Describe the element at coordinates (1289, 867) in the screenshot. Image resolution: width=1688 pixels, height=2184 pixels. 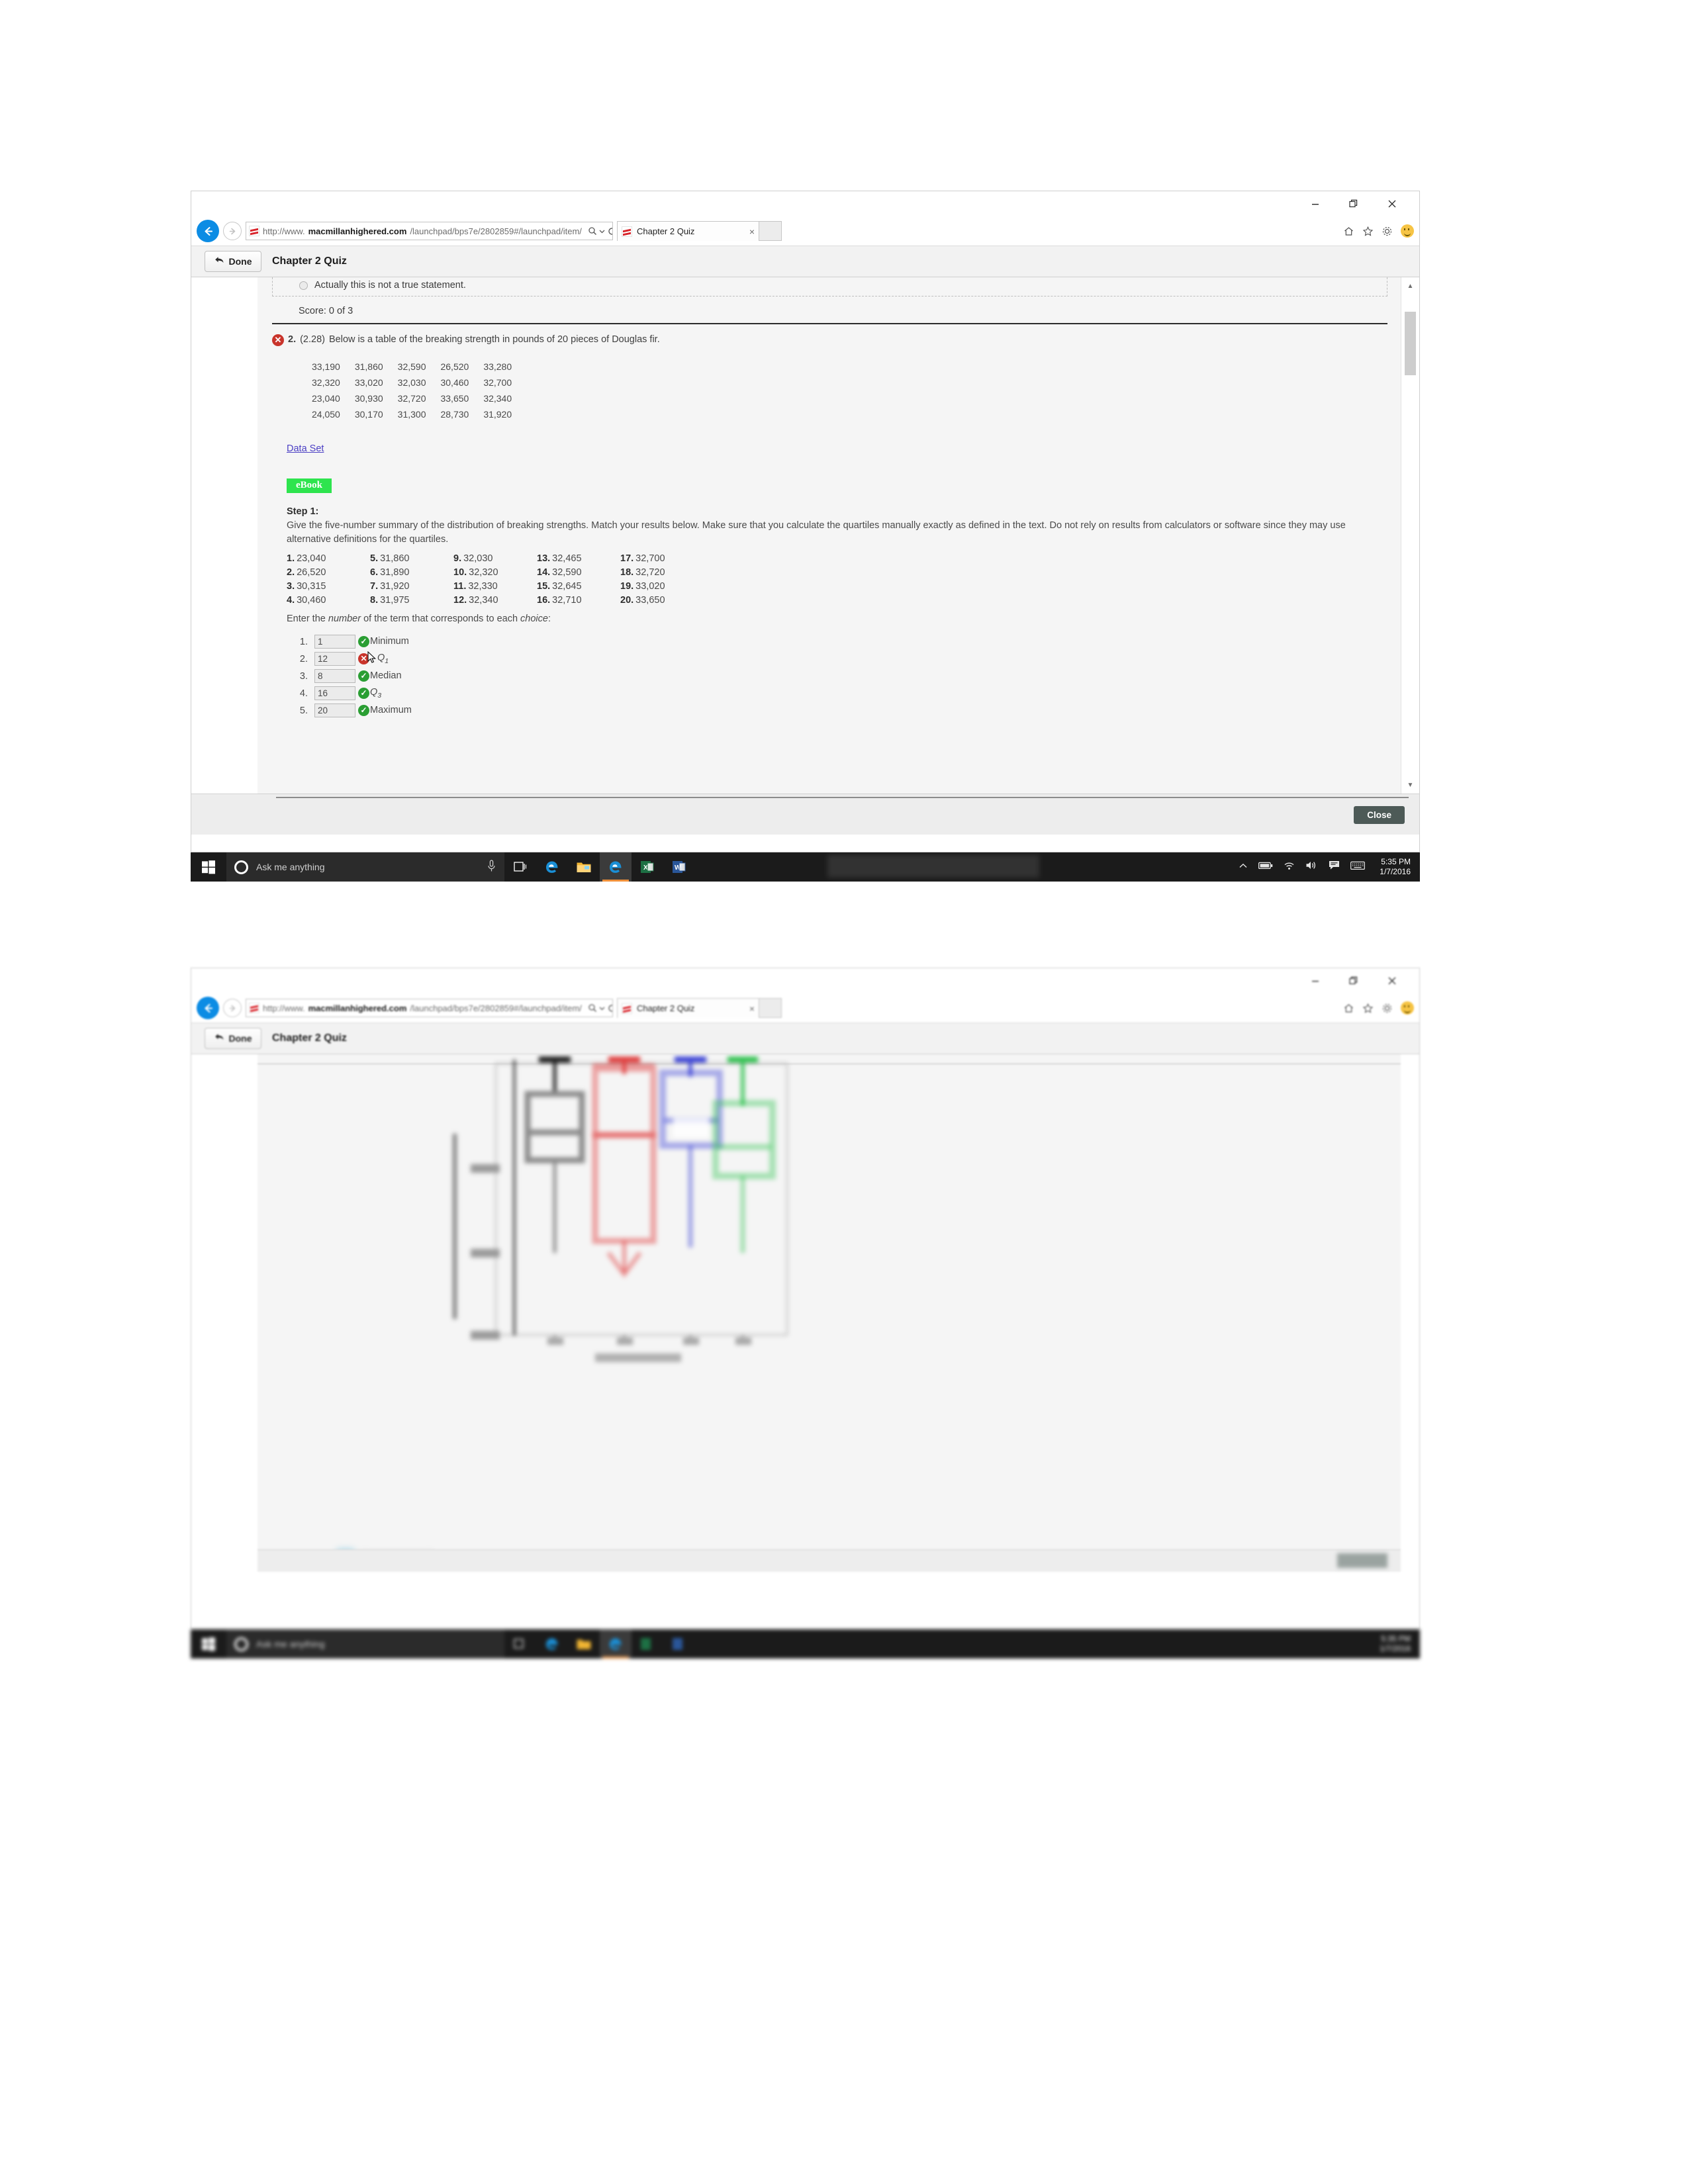
I see `wifi-icon` at that location.